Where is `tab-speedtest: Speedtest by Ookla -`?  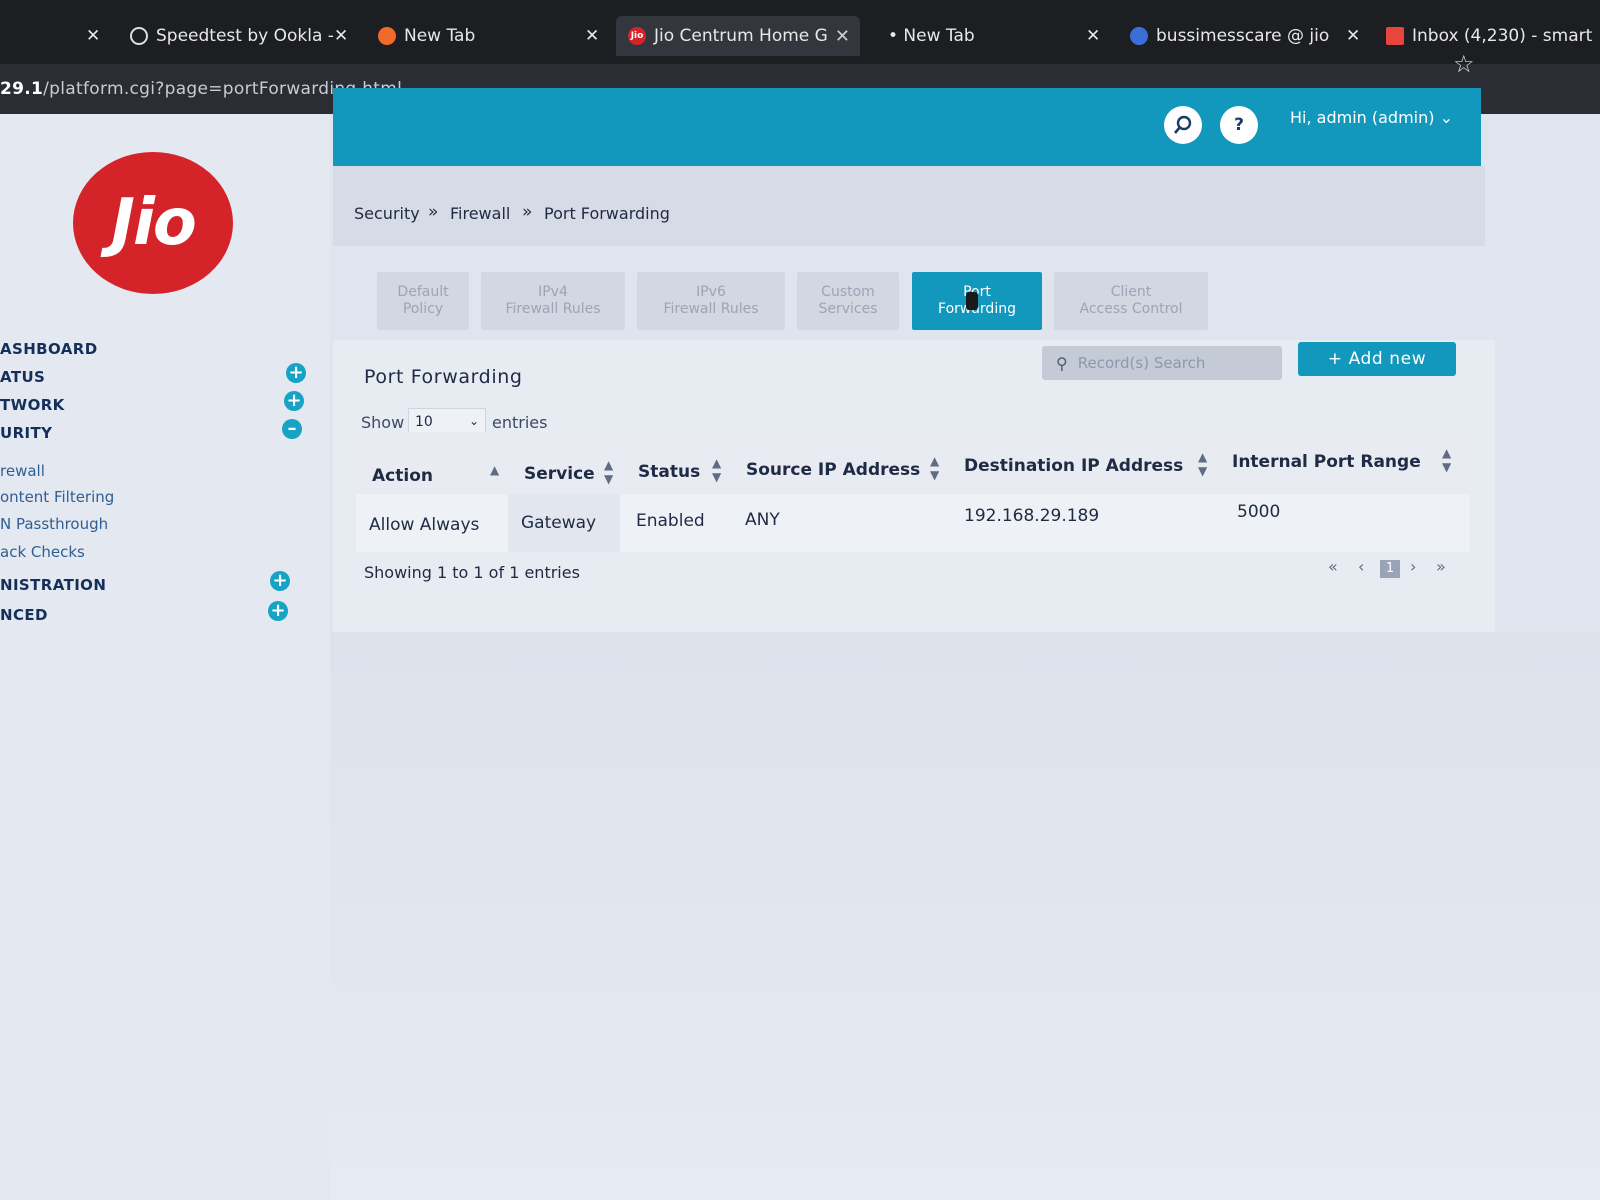 tab-speedtest: Speedtest by Ookla - is located at coordinates (237, 36).